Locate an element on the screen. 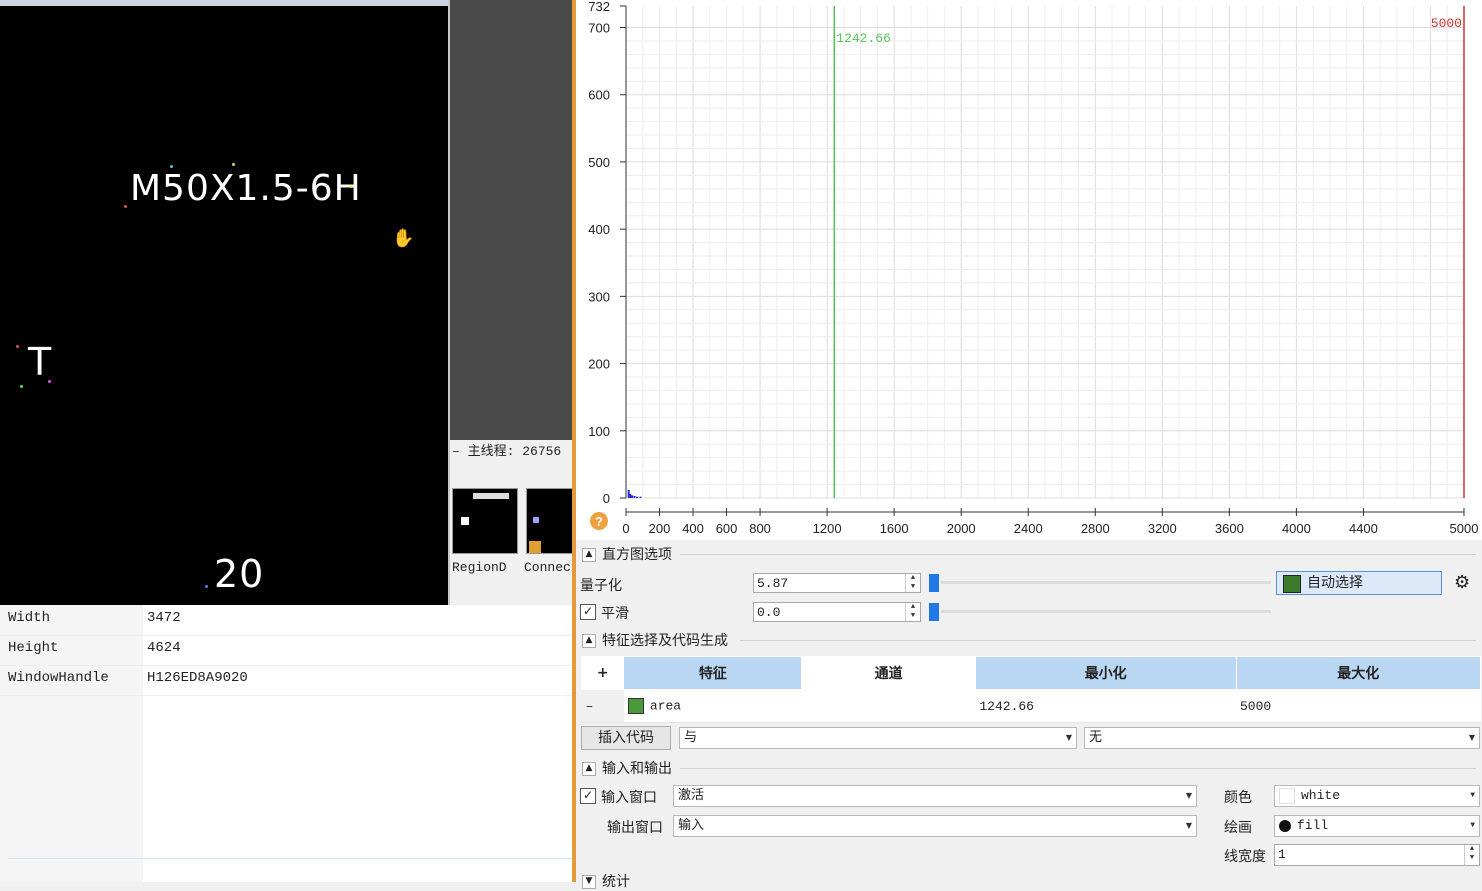  add-feature-button: + is located at coordinates (602, 673).